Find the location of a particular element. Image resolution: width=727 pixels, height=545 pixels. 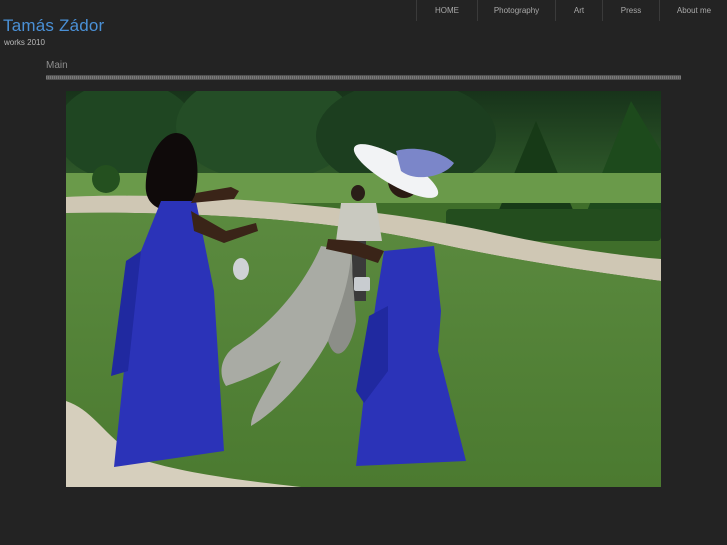

section-title: Main is located at coordinates (57, 65).